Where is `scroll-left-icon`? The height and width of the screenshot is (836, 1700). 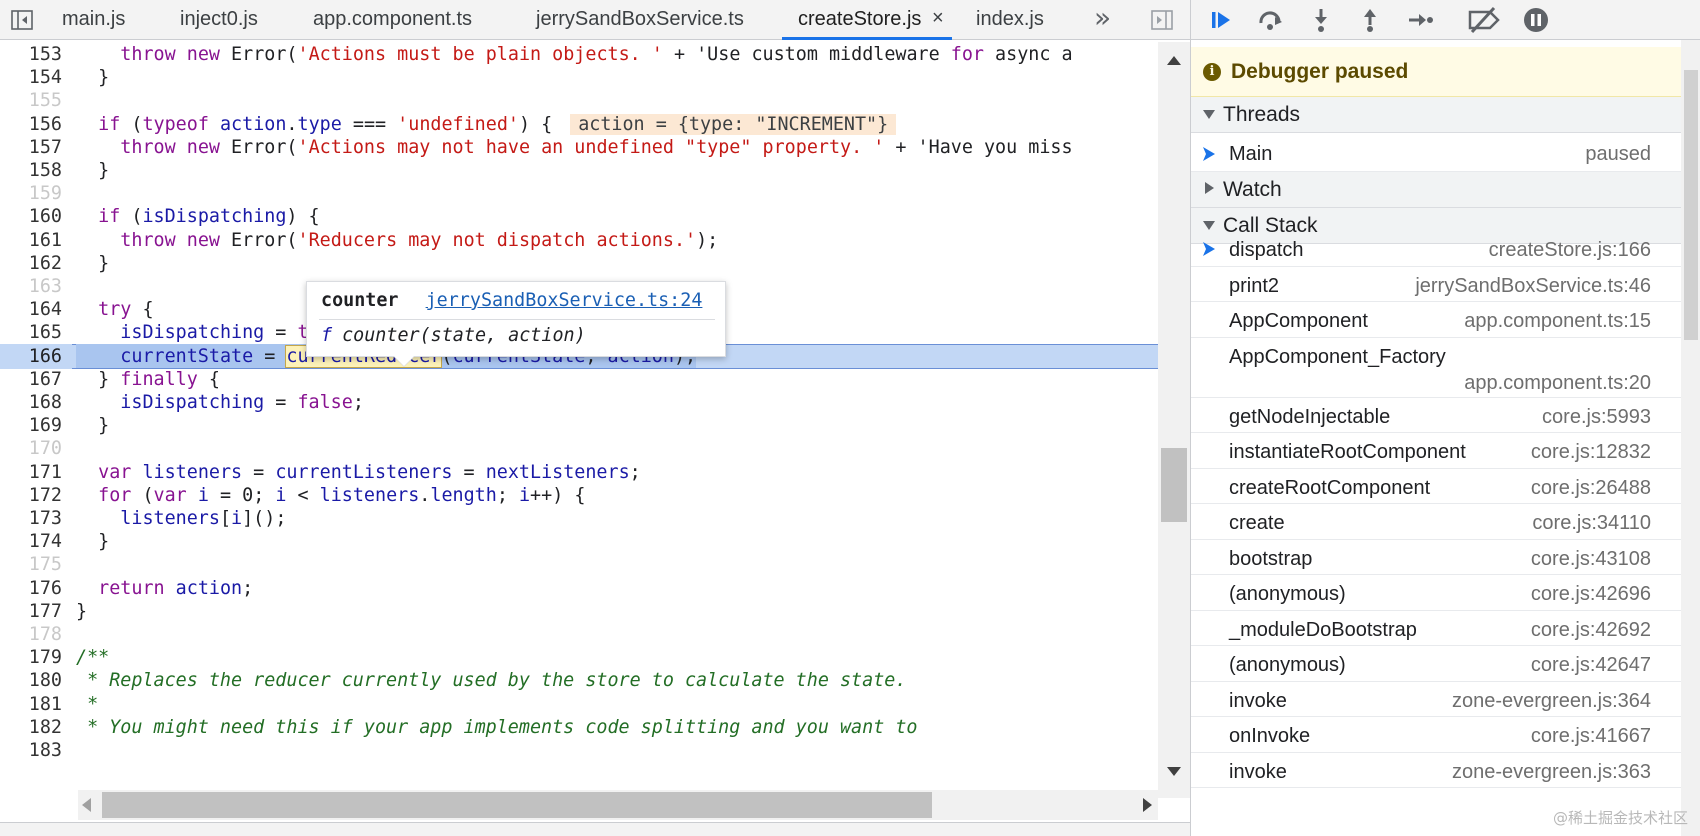 scroll-left-icon is located at coordinates (86, 805).